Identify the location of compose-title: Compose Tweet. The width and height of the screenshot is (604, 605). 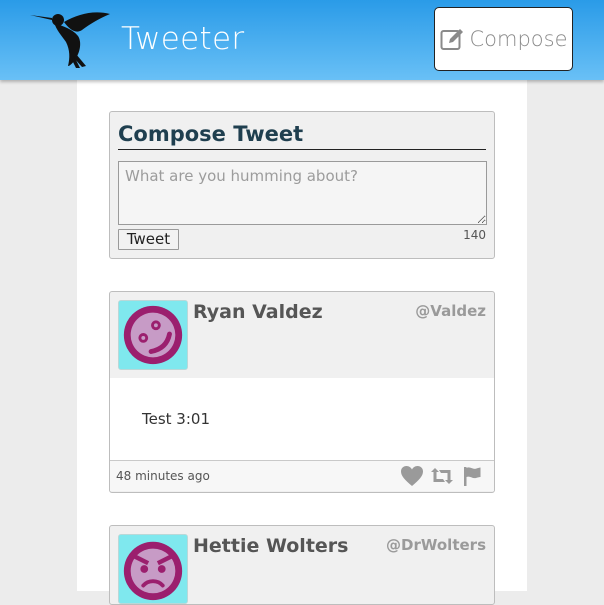
(302, 135).